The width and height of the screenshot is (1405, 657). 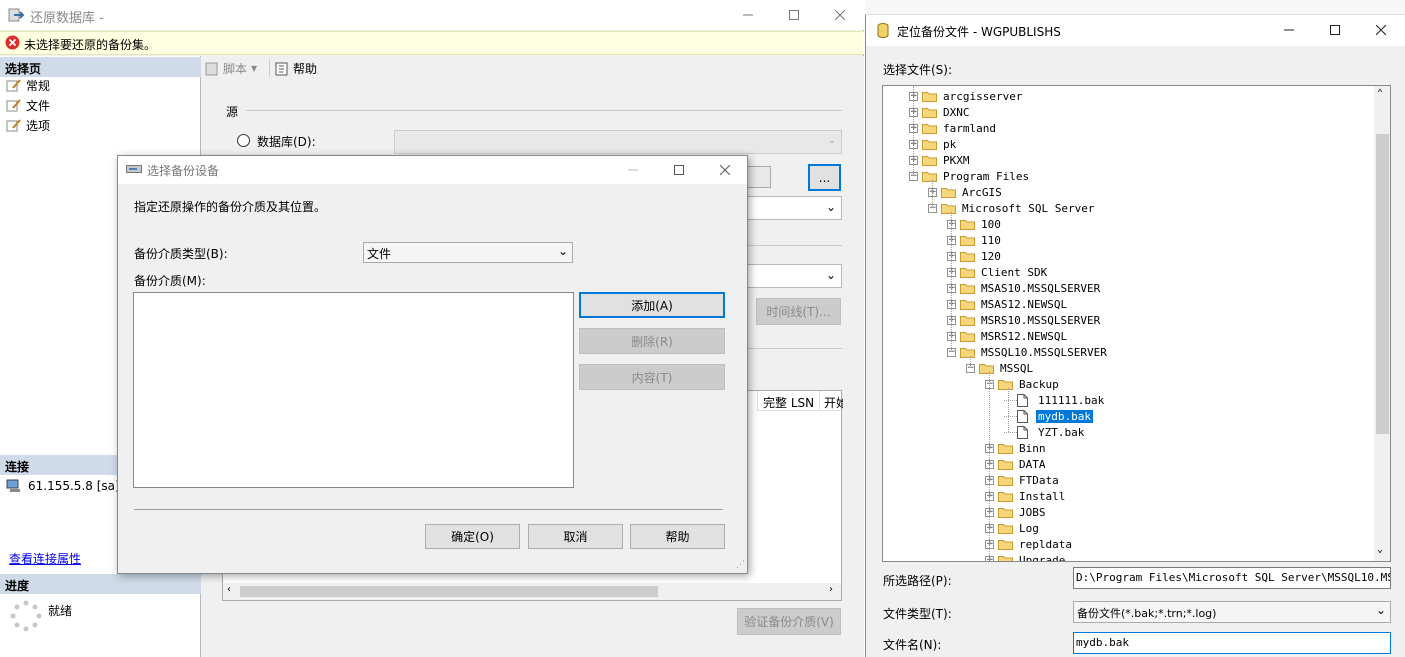 I want to click on tree-folder-item: + DXNC, so click(x=940, y=112).